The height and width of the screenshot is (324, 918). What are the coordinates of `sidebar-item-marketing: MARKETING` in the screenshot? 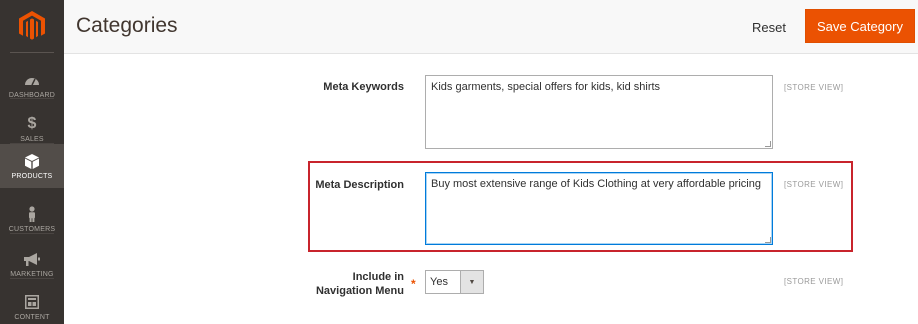 It's located at (32, 264).